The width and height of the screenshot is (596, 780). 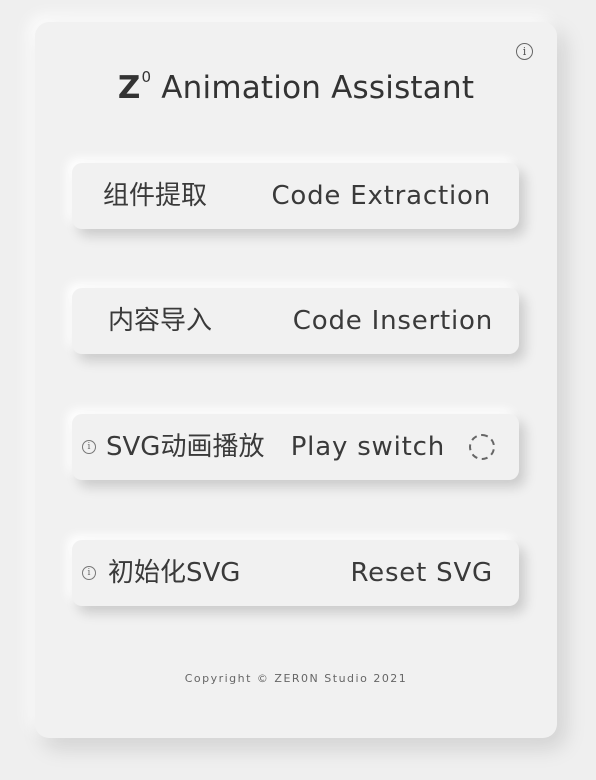 I want to click on play-switch-info-icon: i, so click(x=89, y=447).